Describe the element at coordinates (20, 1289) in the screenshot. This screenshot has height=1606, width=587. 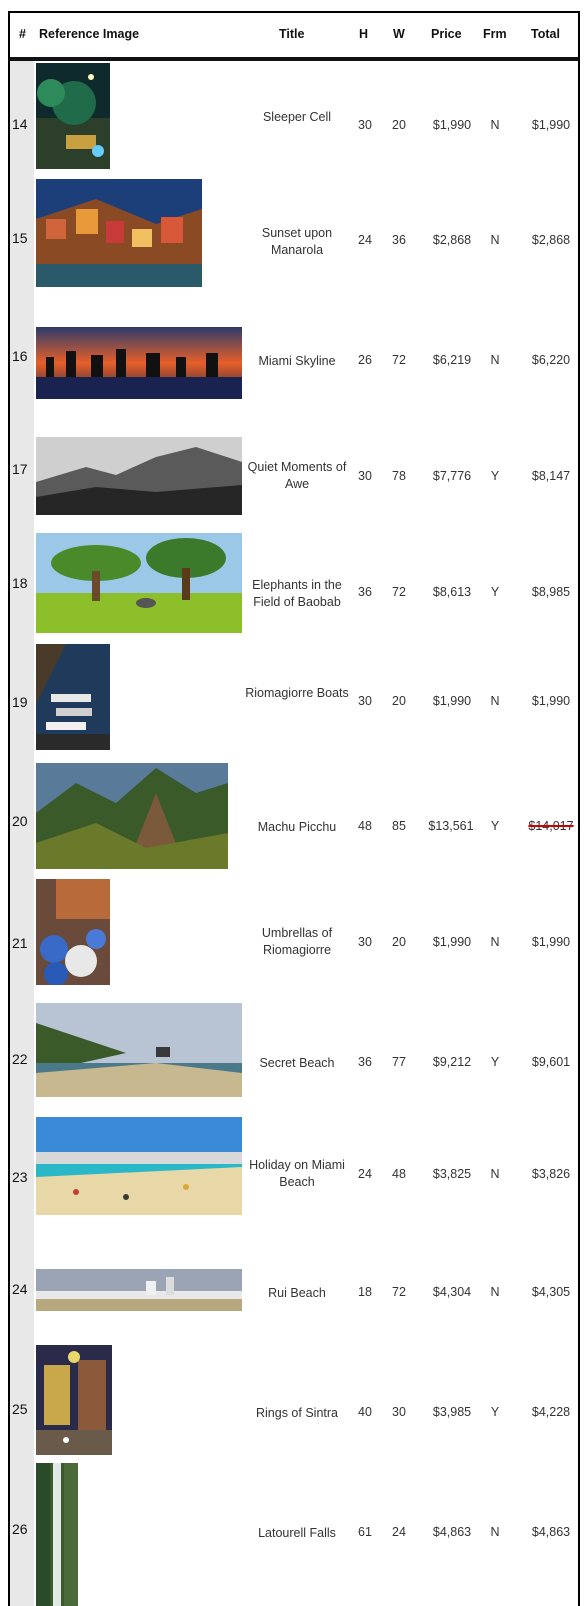
I see `row-number: 24` at that location.